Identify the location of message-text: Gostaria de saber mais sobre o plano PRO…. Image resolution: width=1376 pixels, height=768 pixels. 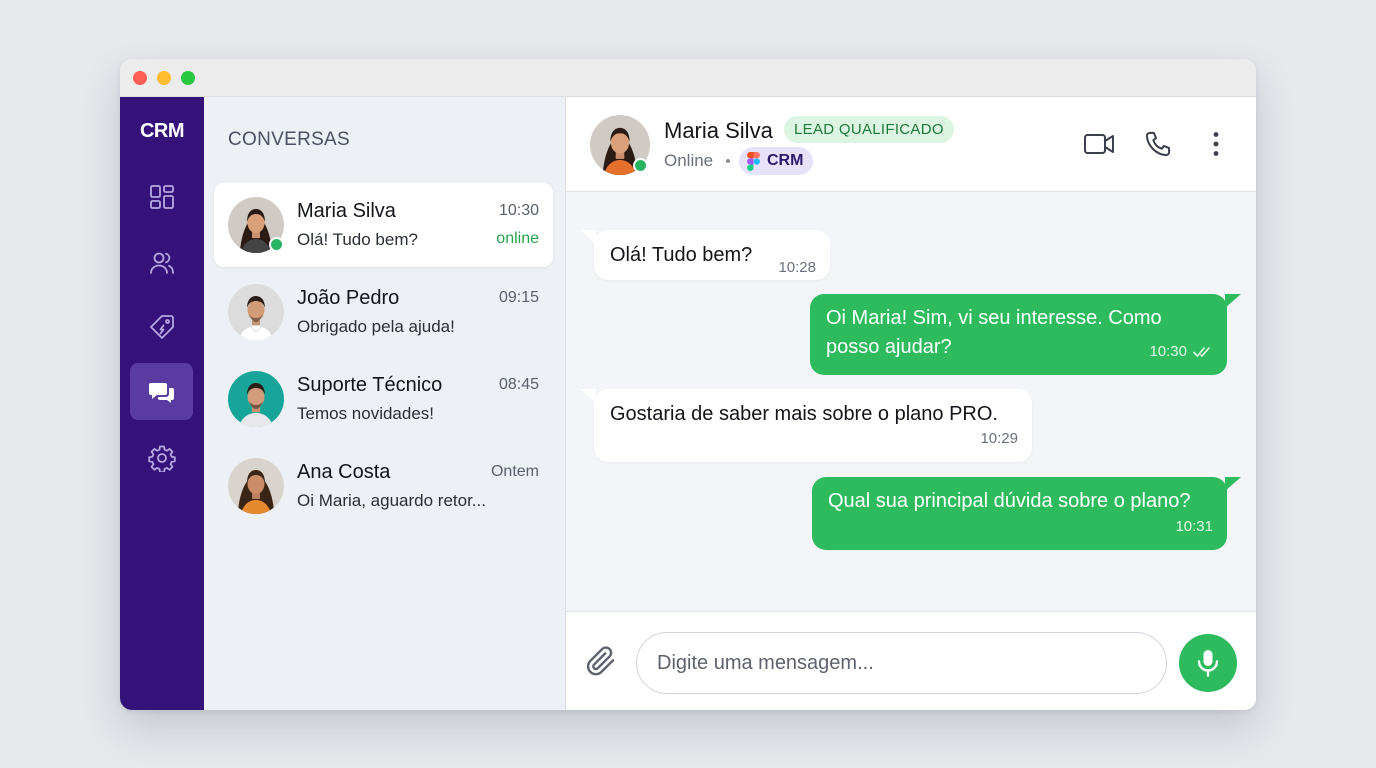
(804, 414).